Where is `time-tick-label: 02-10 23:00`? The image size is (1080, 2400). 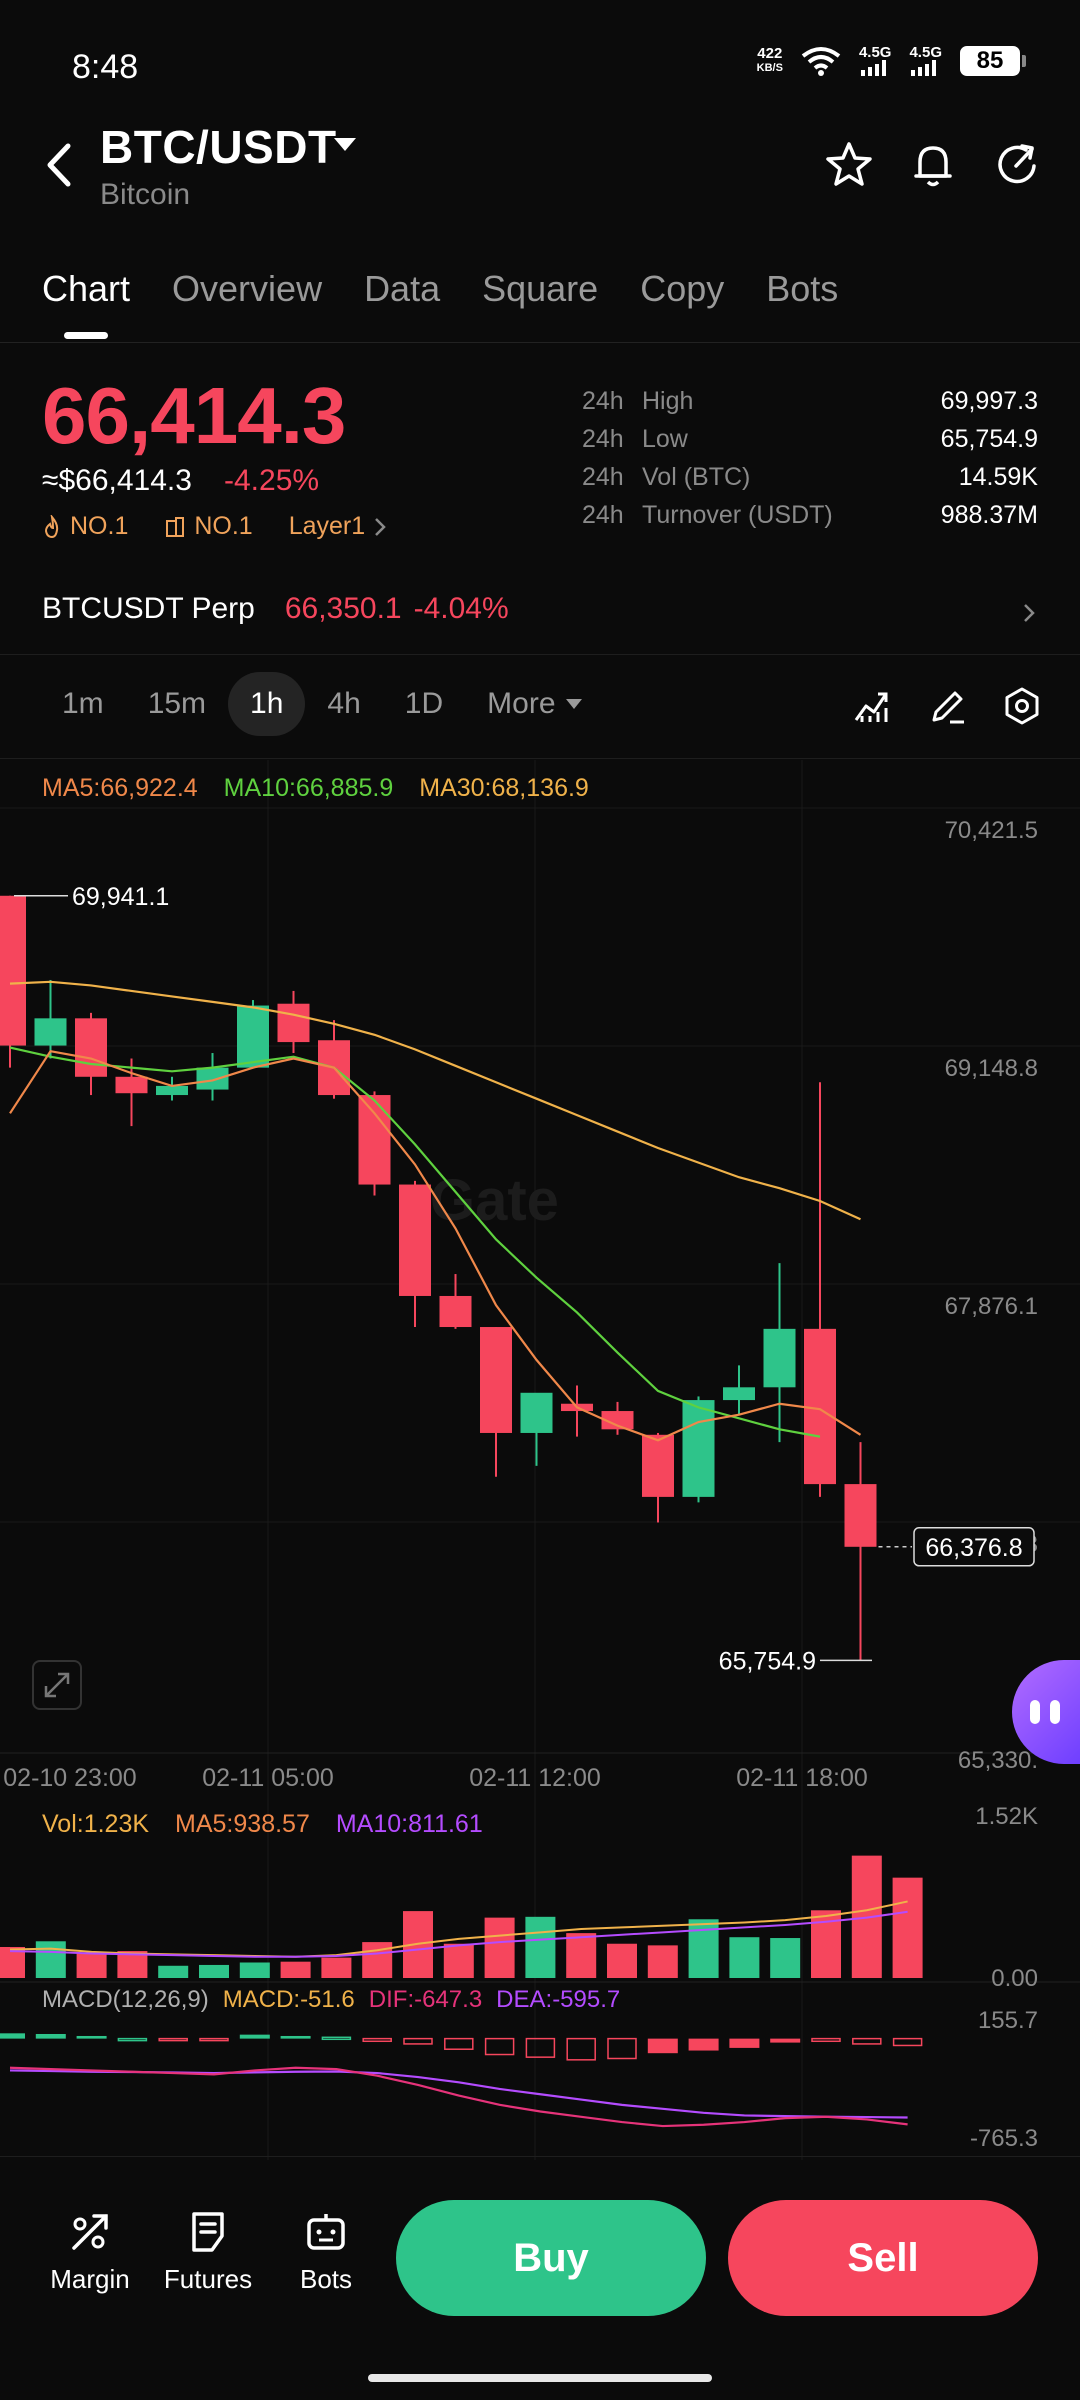
time-tick-label: 02-10 23:00 is located at coordinates (69, 1778).